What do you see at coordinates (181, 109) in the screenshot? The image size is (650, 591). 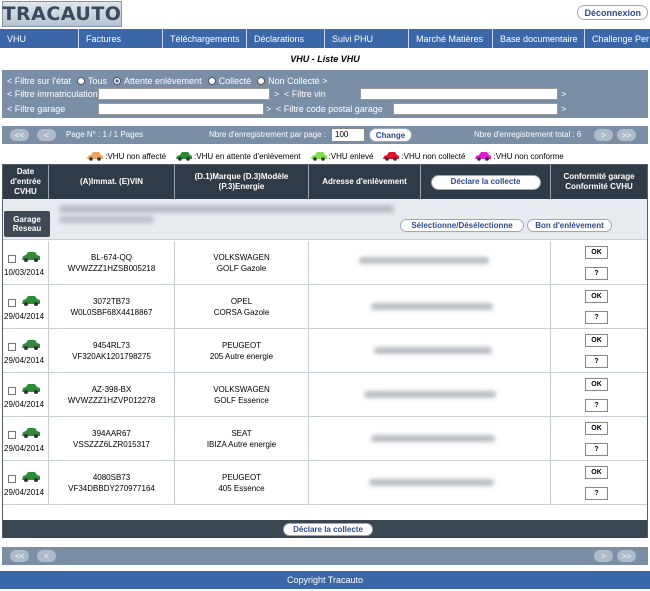 I see `garage-filter-input` at bounding box center [181, 109].